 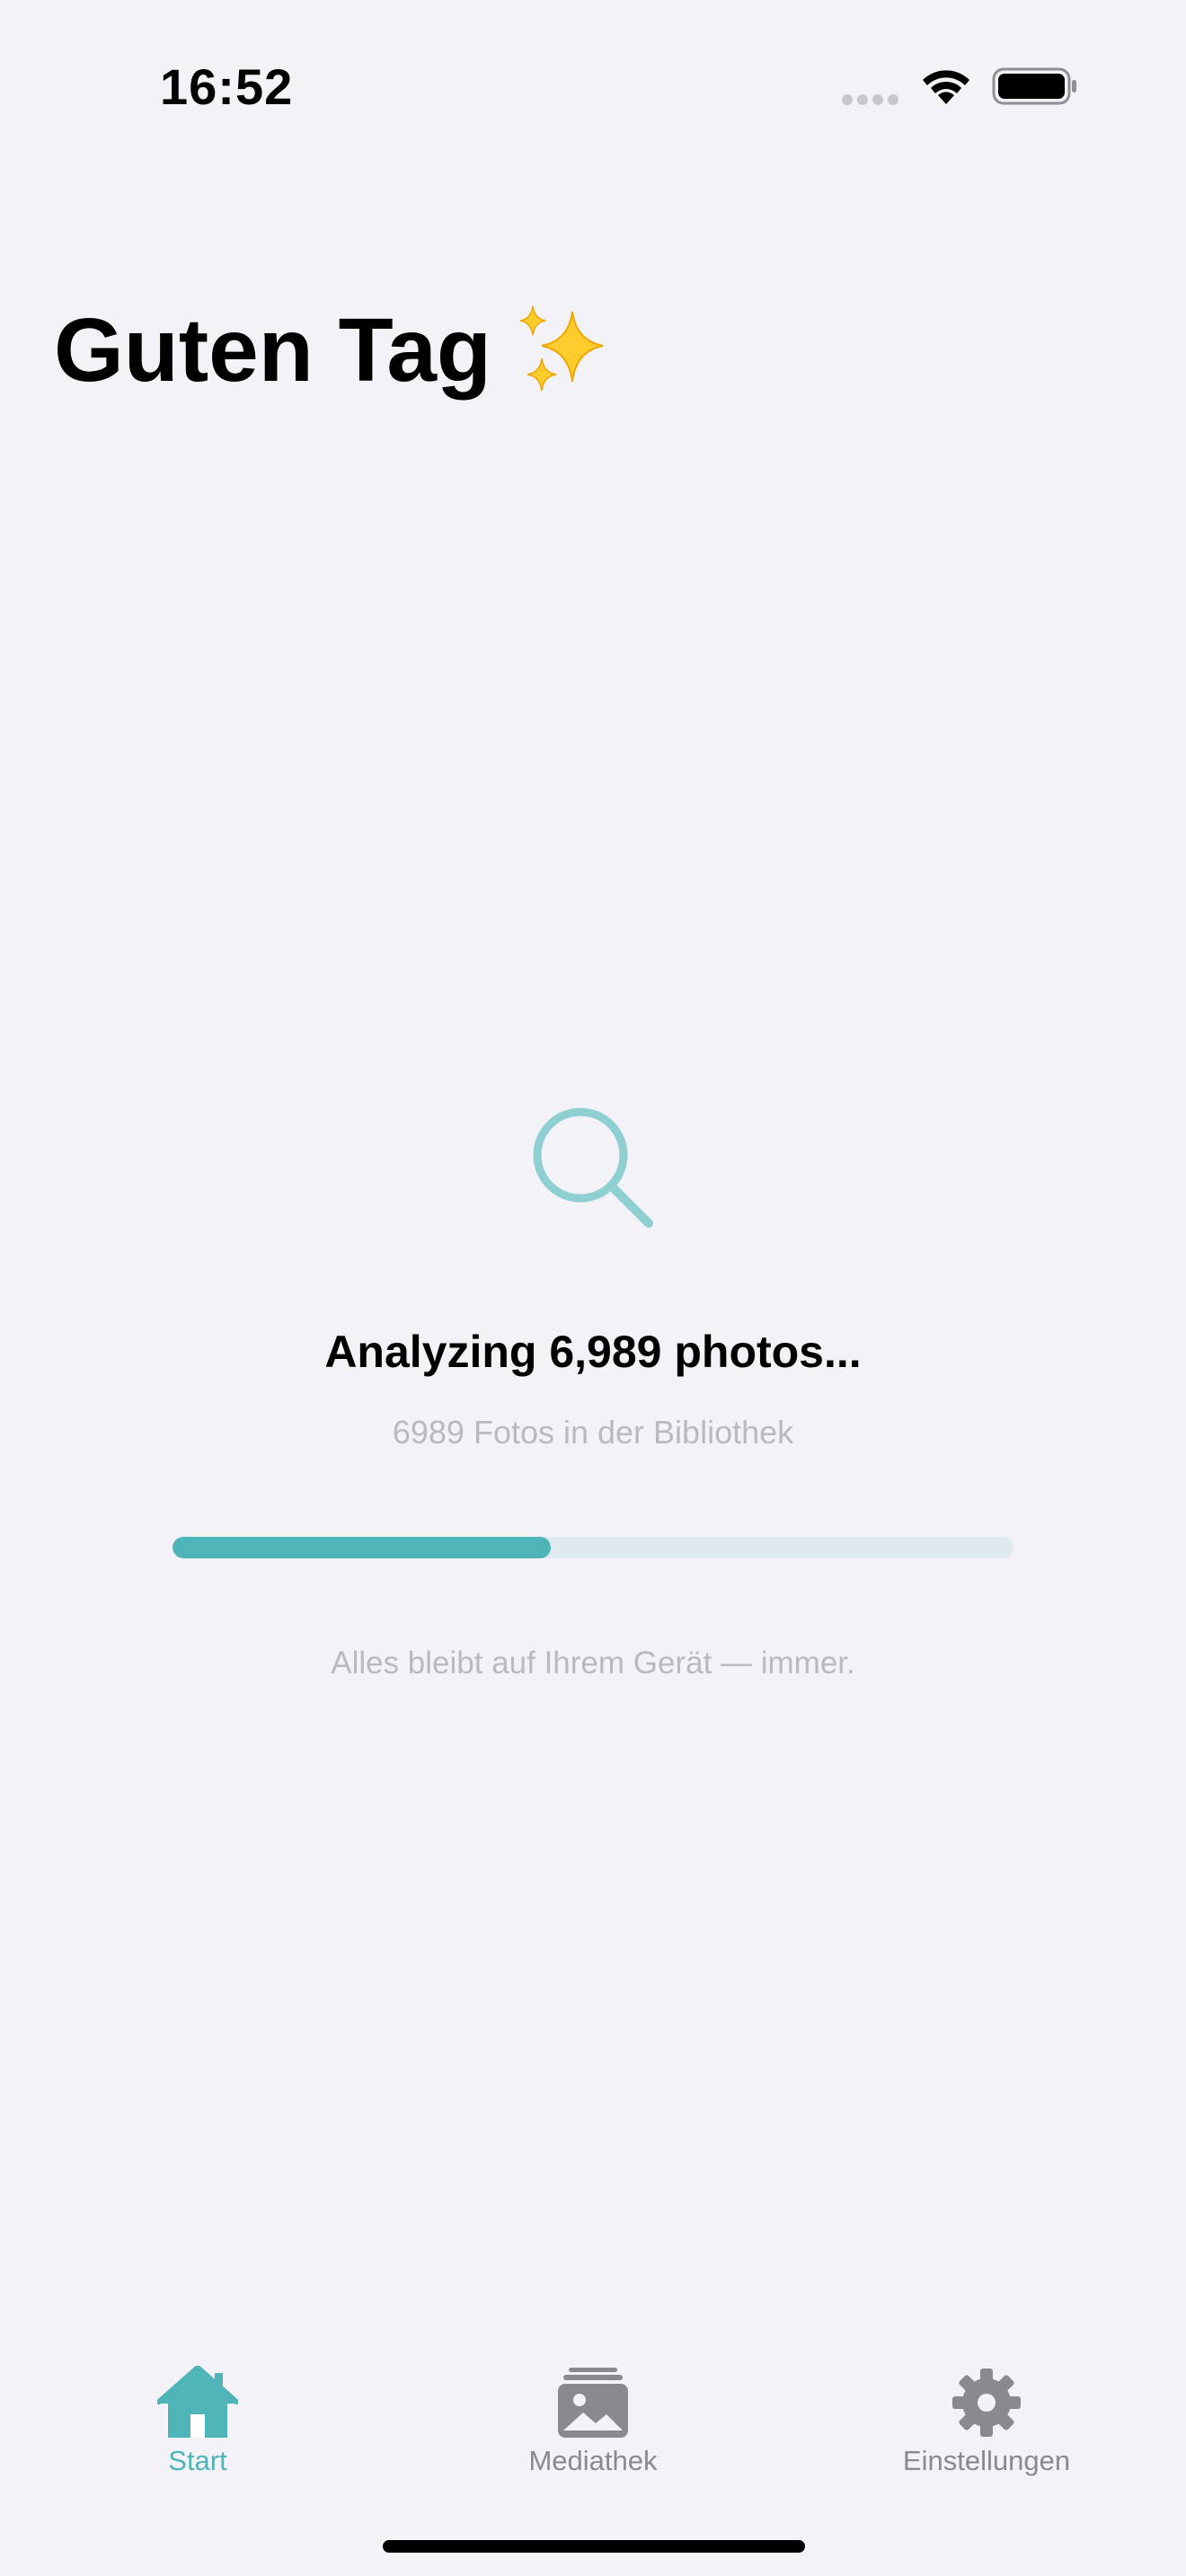 What do you see at coordinates (593, 2403) in the screenshot?
I see `photo-library-icon` at bounding box center [593, 2403].